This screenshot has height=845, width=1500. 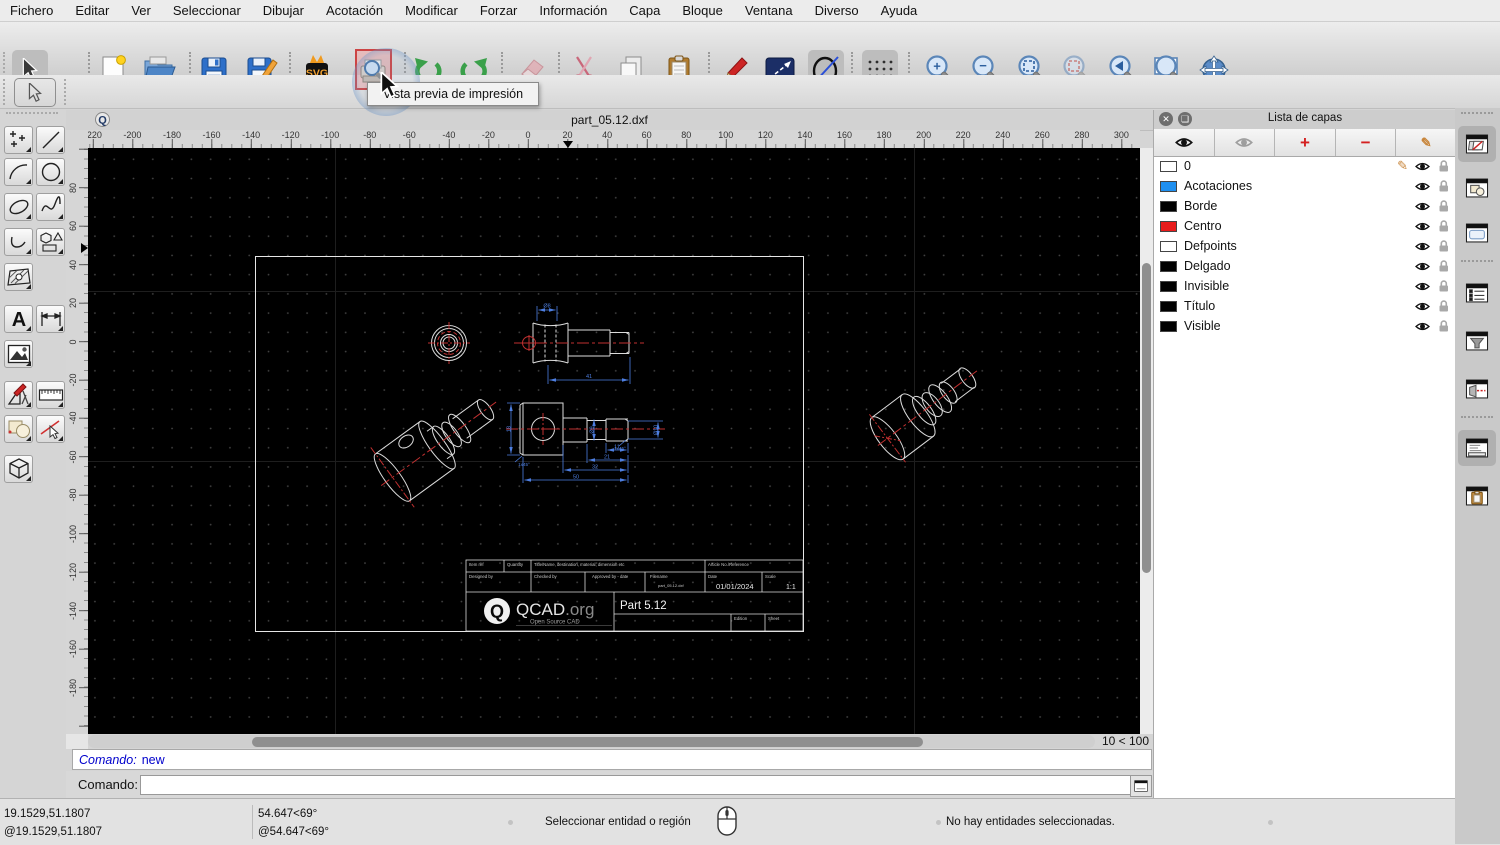 I want to click on menu-forzar: Forzar, so click(x=499, y=10).